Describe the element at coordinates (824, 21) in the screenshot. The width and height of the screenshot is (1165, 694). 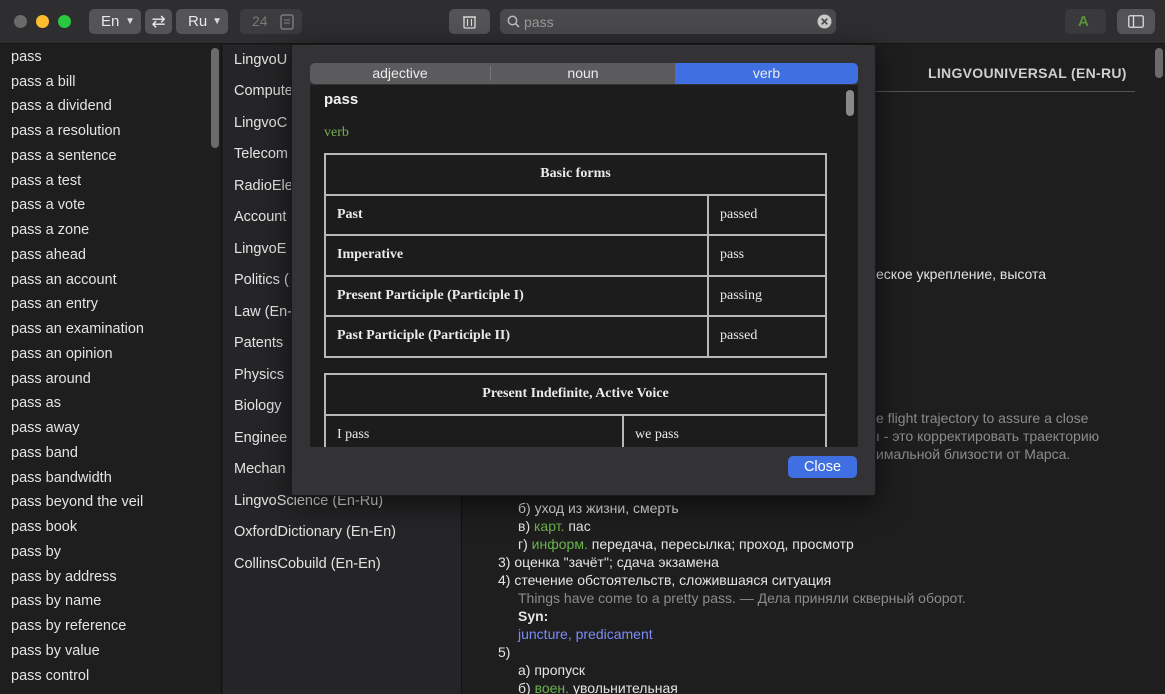
I see `clear-search-icon` at that location.